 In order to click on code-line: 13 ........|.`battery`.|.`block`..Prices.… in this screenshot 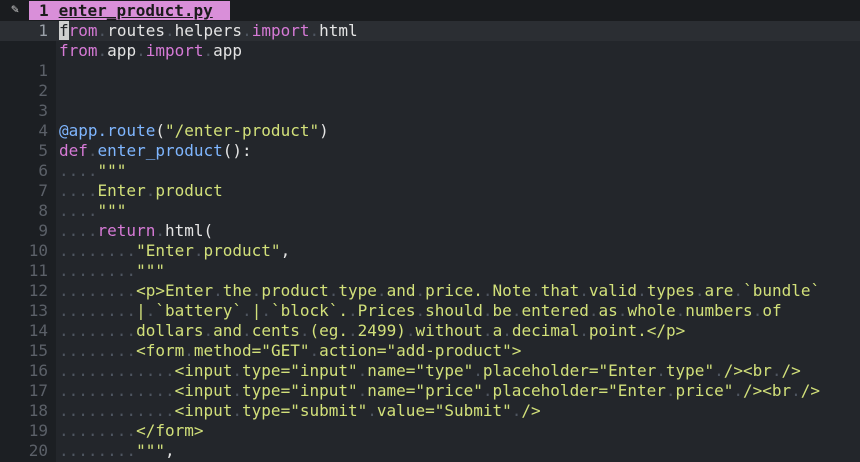, I will do `click(430, 311)`.